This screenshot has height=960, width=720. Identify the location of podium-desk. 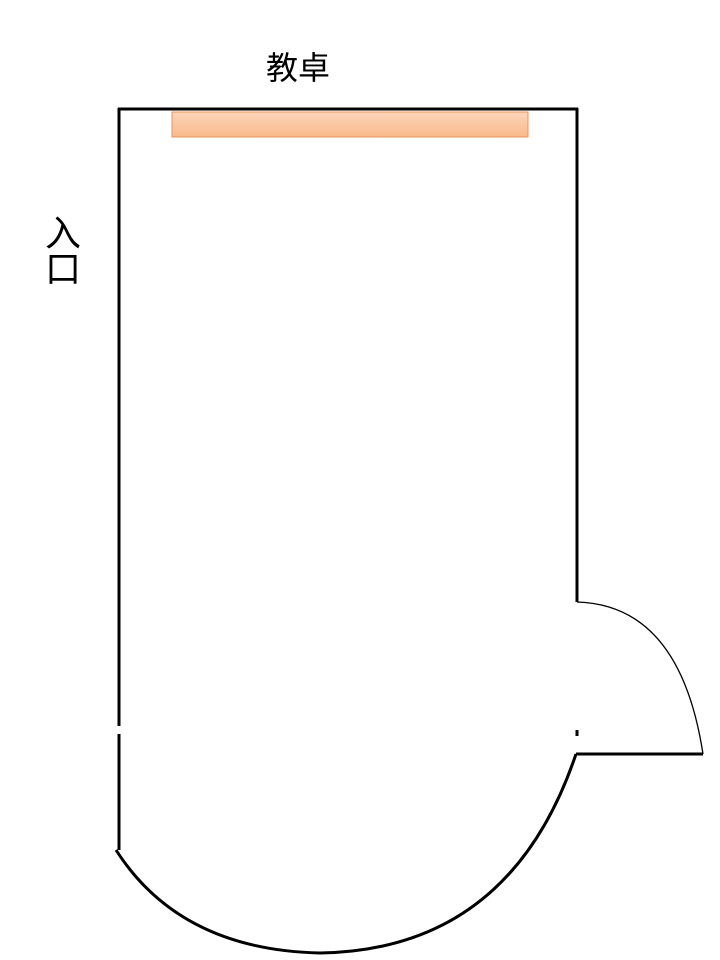
(350, 124).